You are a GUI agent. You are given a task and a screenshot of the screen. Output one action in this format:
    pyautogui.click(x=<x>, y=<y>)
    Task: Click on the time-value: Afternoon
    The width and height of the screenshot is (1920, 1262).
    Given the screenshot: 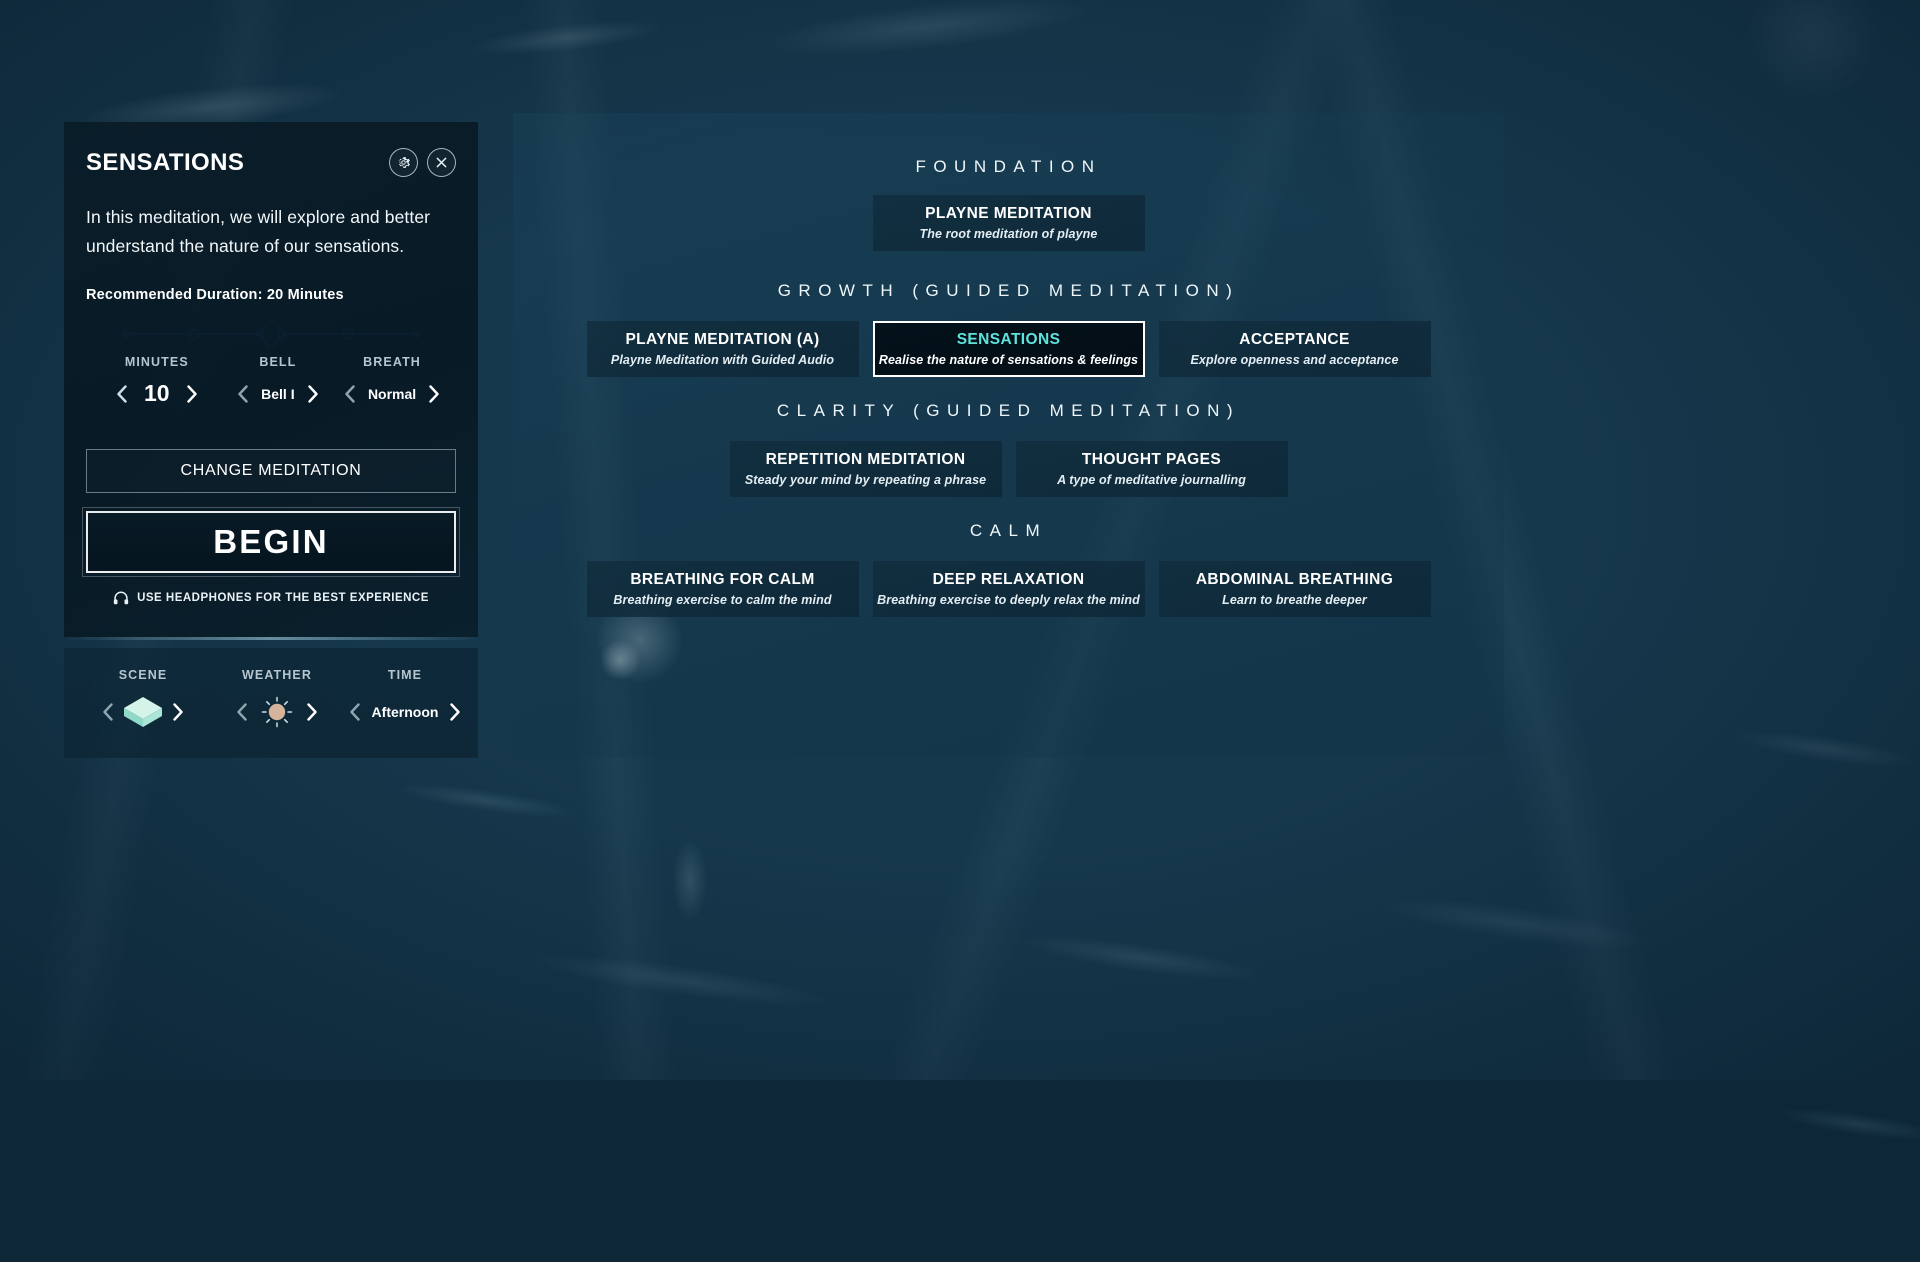 What is the action you would take?
    pyautogui.click(x=405, y=712)
    